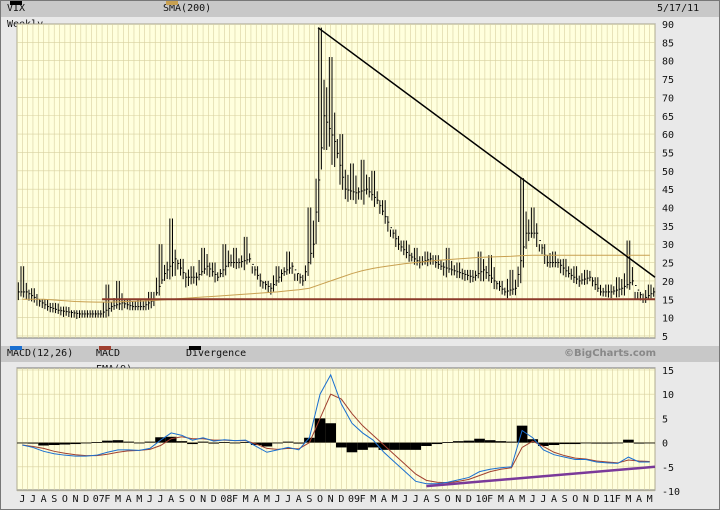 The height and width of the screenshot is (510, 720). I want to click on price-y-tick: 50, so click(668, 172).